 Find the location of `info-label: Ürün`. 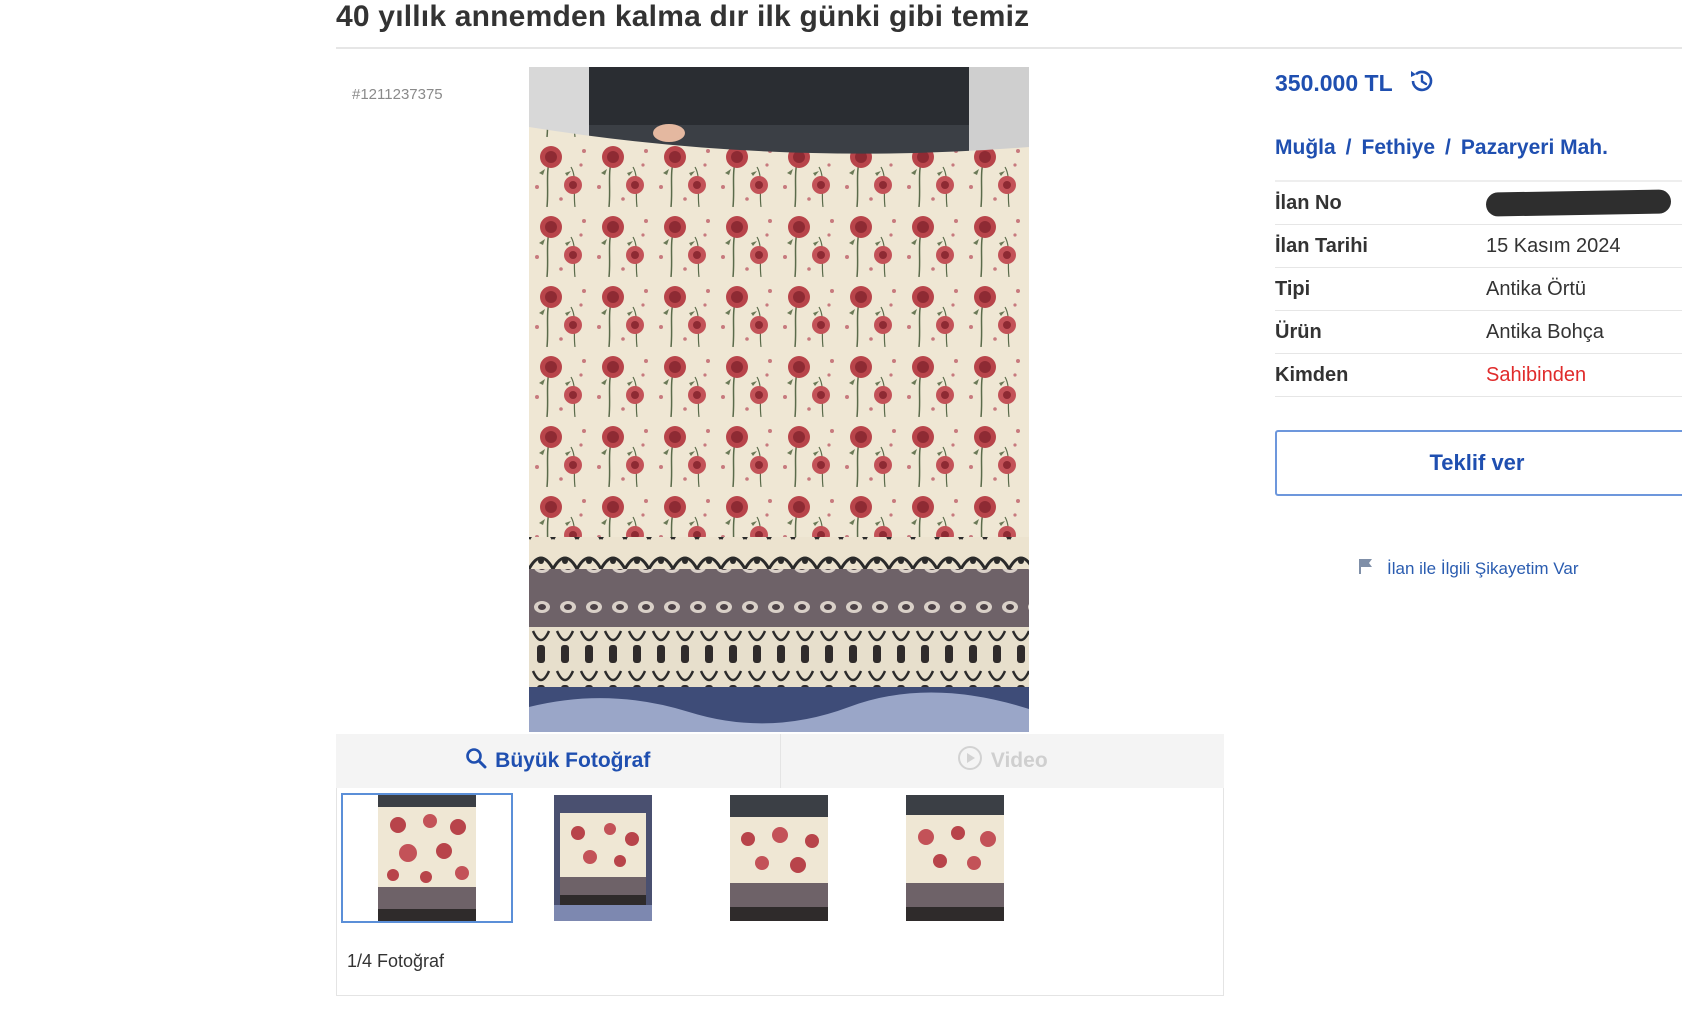

info-label: Ürün is located at coordinates (1298, 331).